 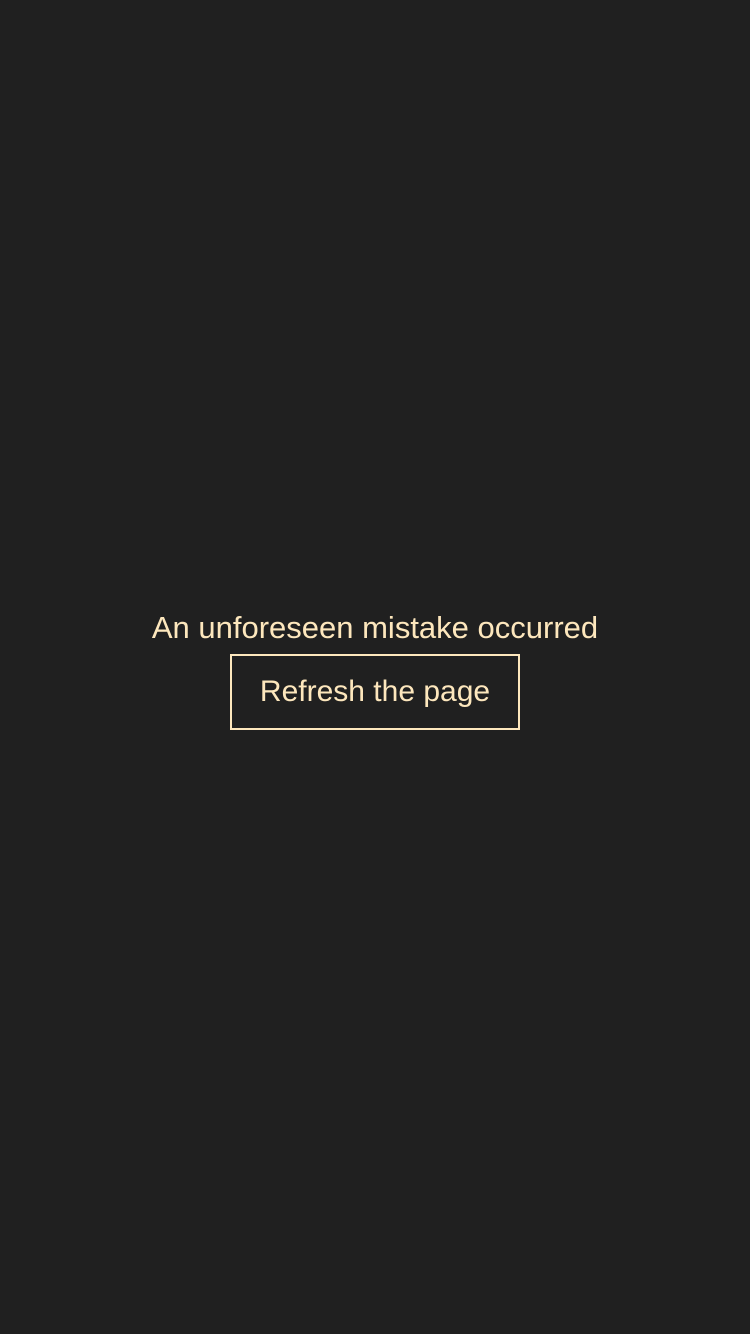 What do you see at coordinates (375, 627) in the screenshot?
I see `error-message: An unforeseen mistake occurred` at bounding box center [375, 627].